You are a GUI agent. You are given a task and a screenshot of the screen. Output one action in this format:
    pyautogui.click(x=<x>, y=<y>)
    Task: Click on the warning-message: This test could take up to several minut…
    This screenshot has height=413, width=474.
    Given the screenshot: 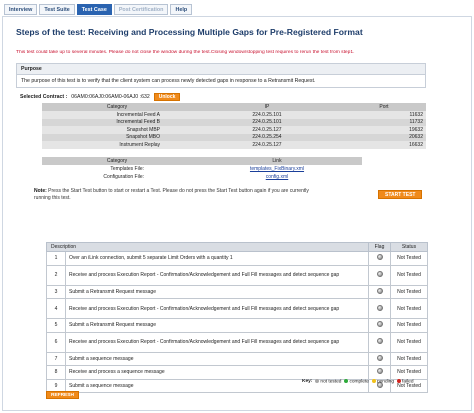 What is the action you would take?
    pyautogui.click(x=185, y=52)
    